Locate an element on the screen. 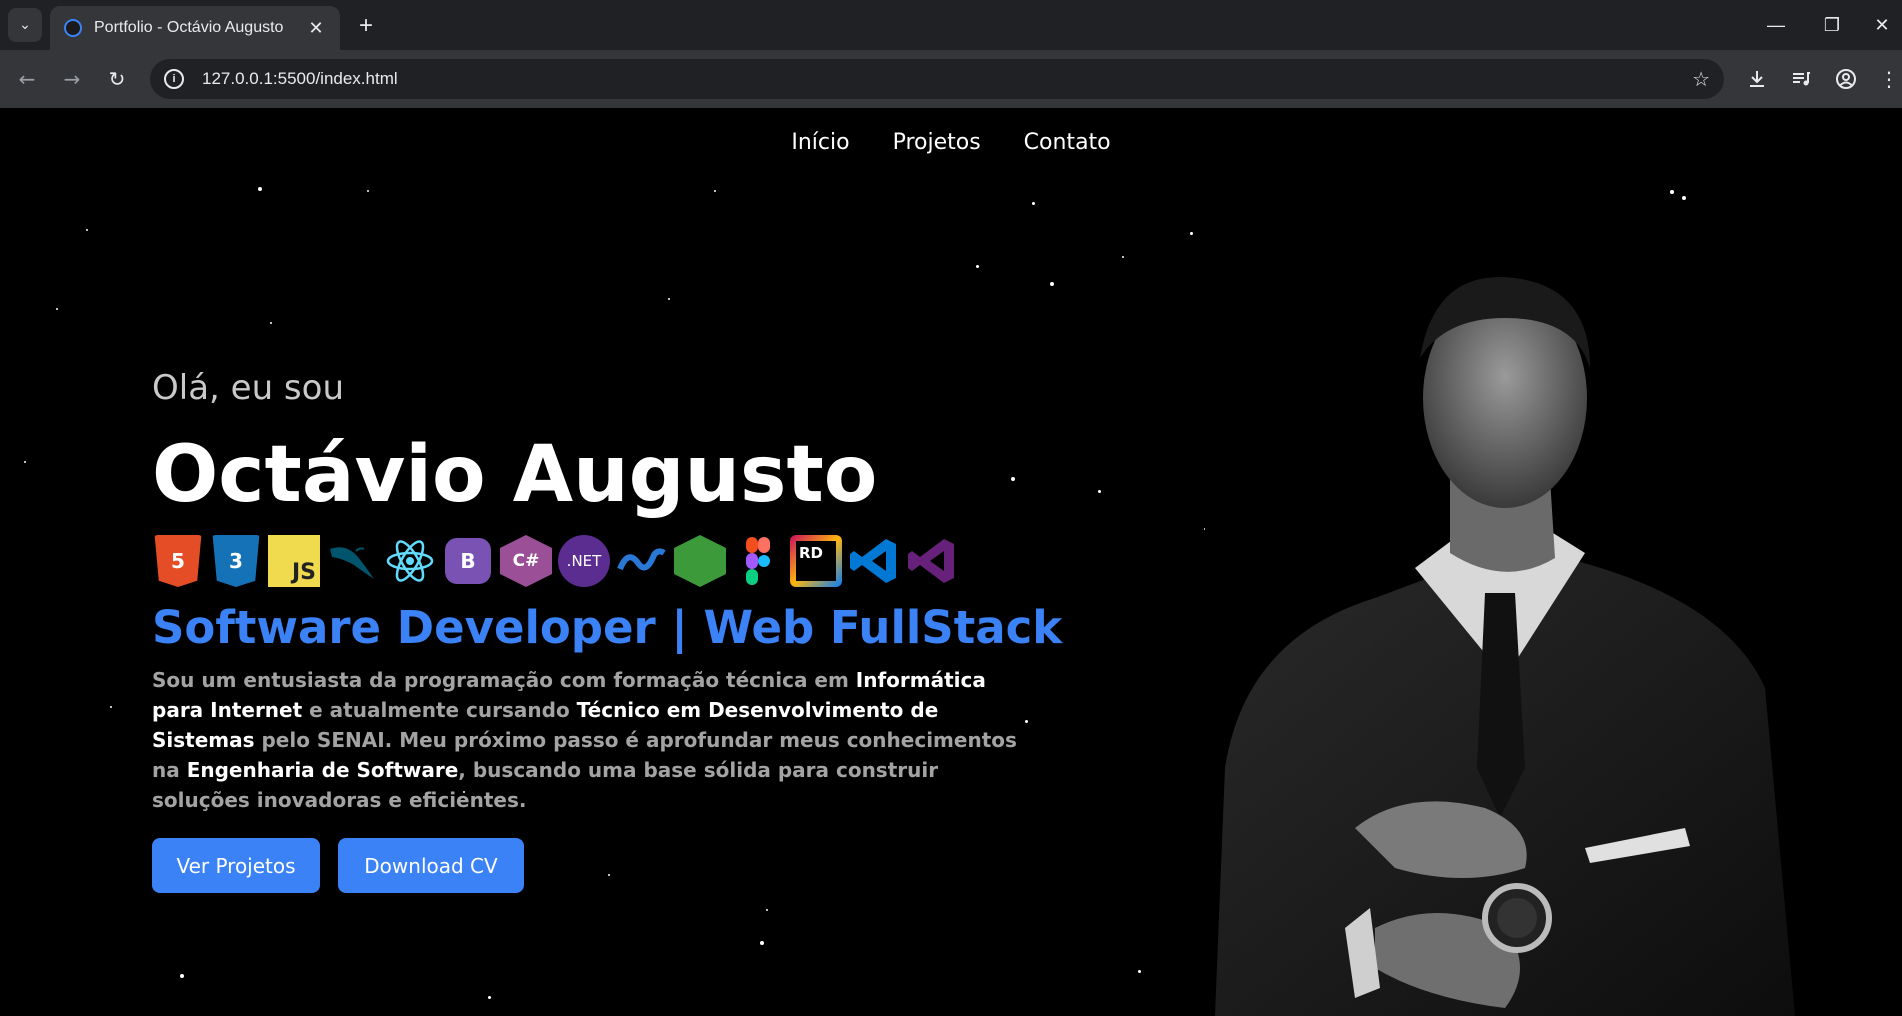  favicon-icon is located at coordinates (73, 28).